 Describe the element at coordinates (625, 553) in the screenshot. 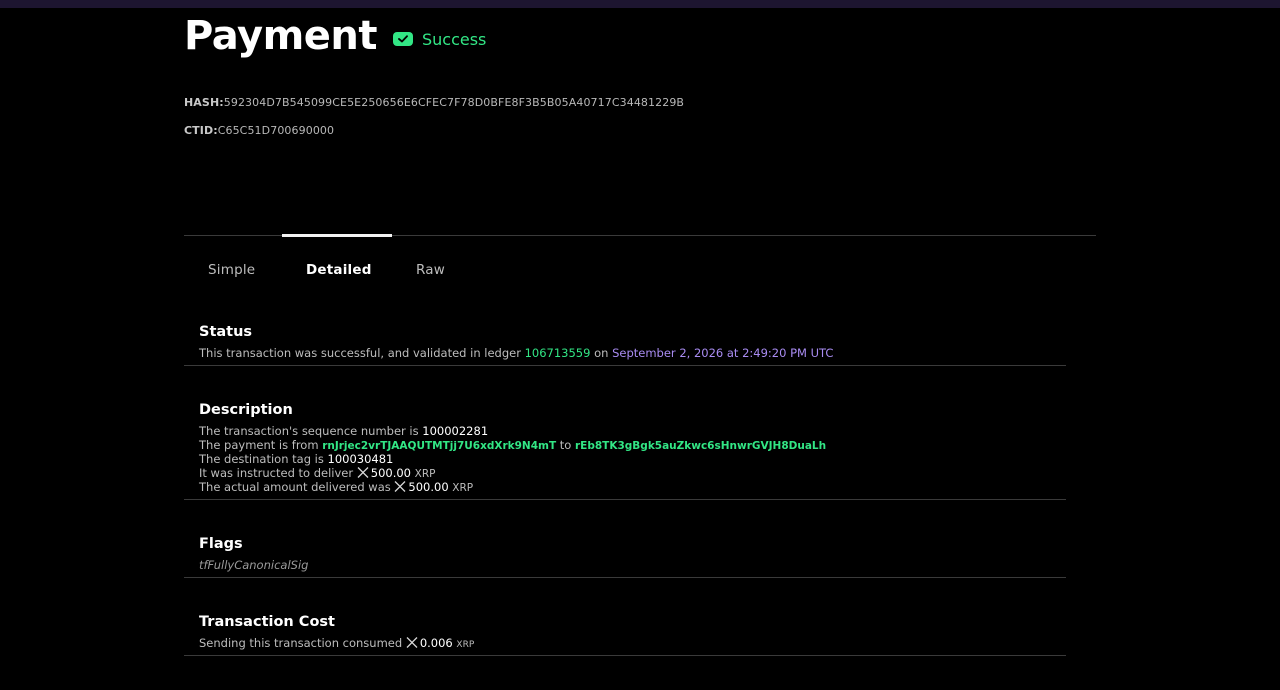

I see `flags-section: Flags tfFullyCanonicalSig` at that location.